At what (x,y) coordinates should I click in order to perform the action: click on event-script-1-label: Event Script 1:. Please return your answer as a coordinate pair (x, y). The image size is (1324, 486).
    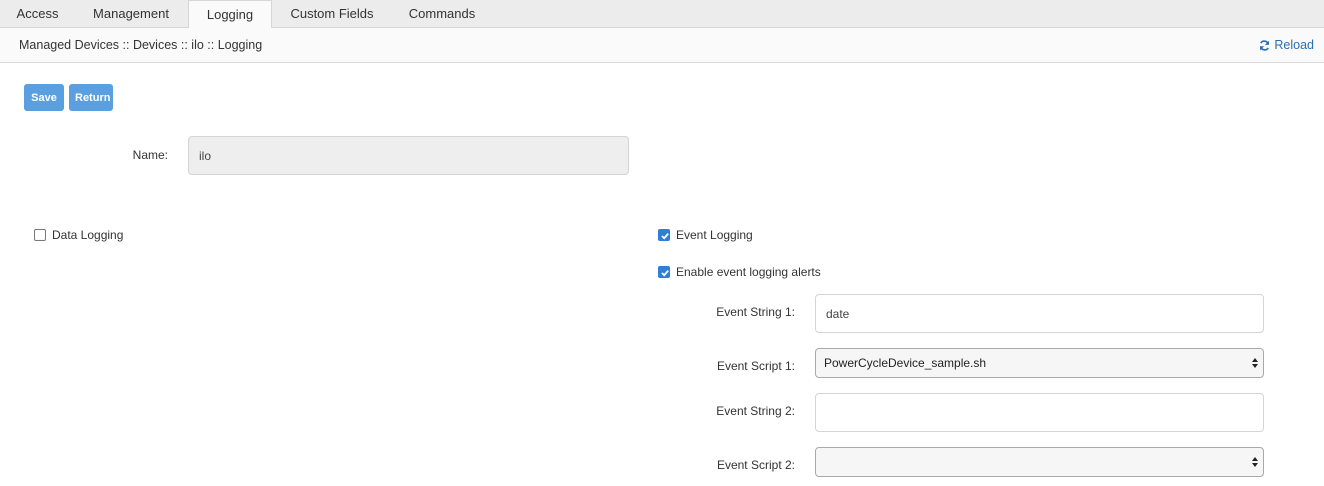
    Looking at the image, I should click on (755, 366).